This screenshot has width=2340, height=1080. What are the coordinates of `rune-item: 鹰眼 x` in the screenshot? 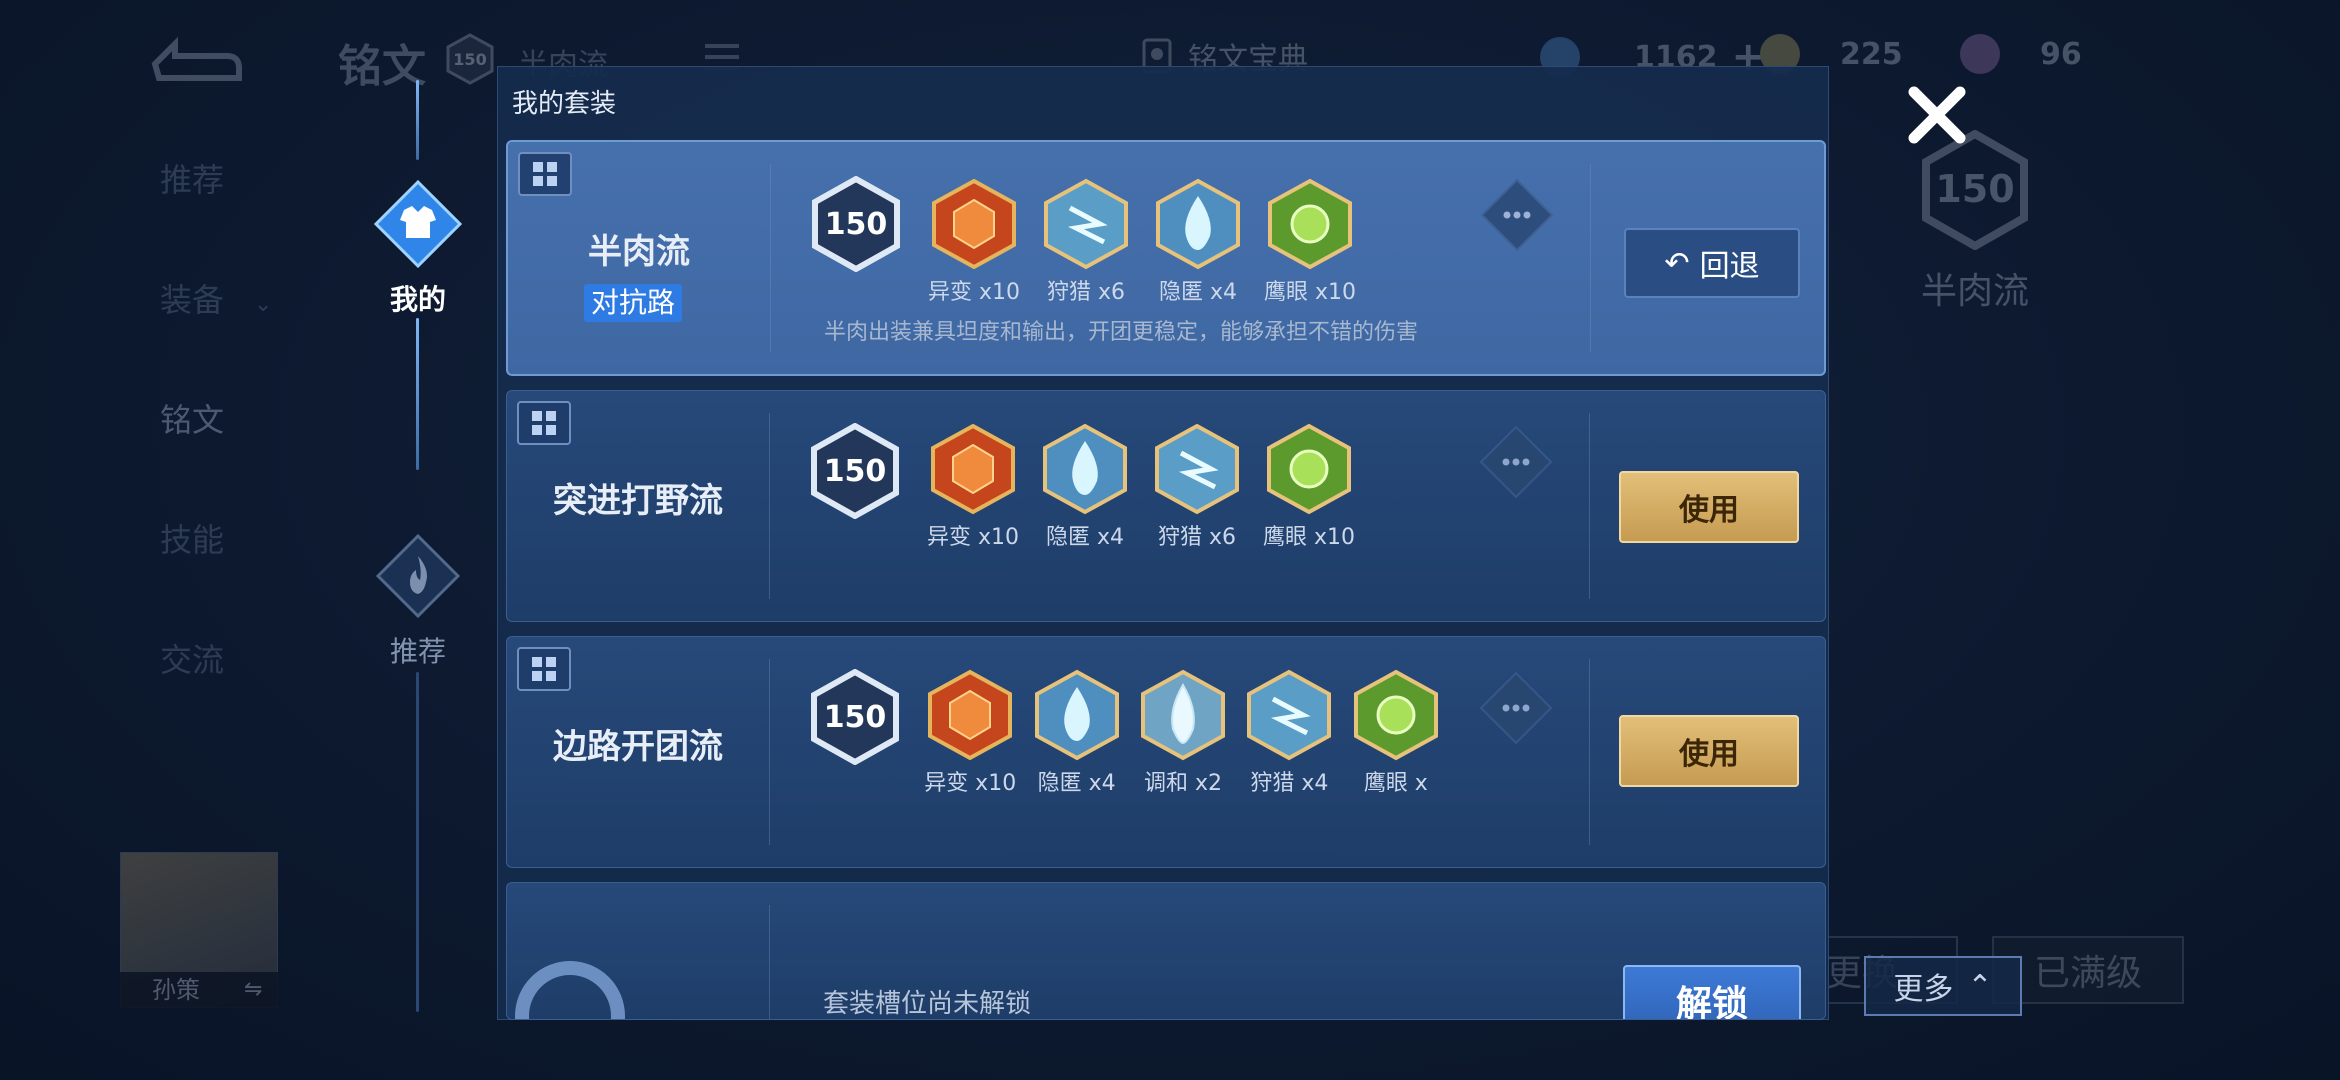 It's located at (1396, 733).